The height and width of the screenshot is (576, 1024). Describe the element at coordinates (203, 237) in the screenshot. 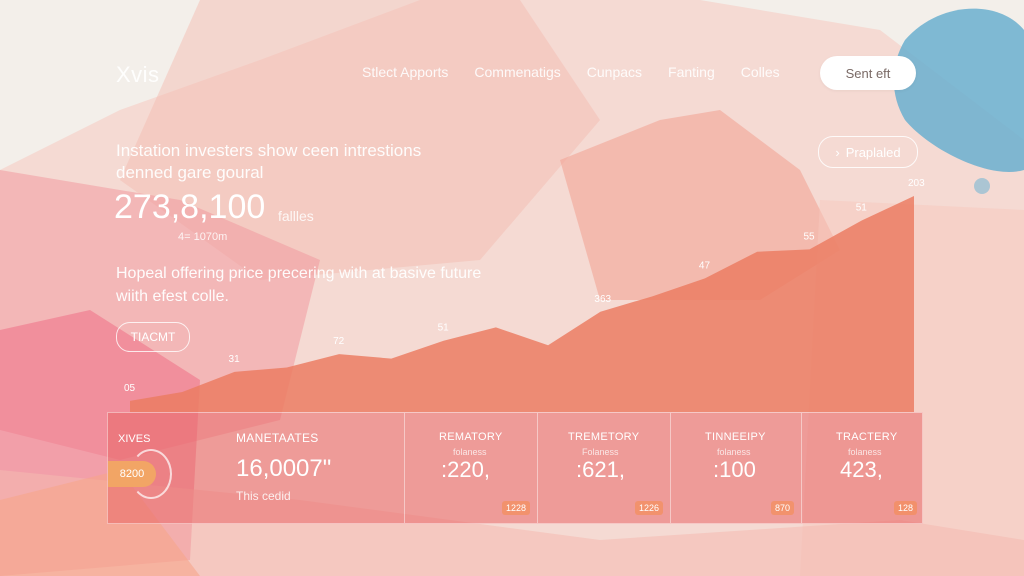

I see `hero-sub-number: 4= 1070m` at that location.